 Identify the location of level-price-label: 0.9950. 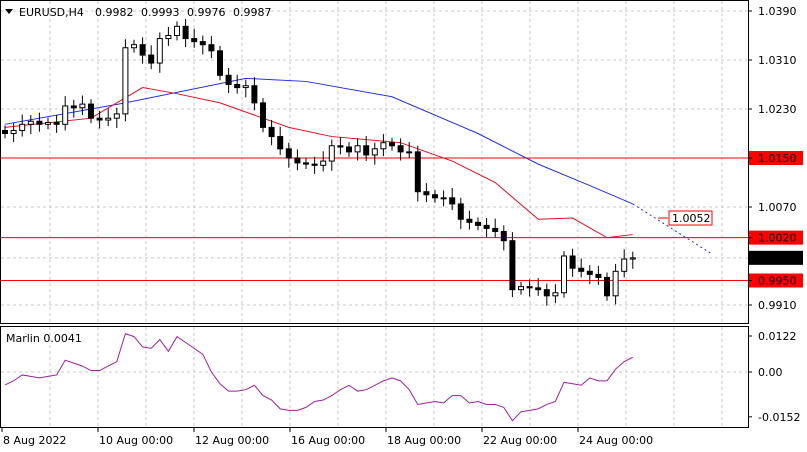
(777, 281).